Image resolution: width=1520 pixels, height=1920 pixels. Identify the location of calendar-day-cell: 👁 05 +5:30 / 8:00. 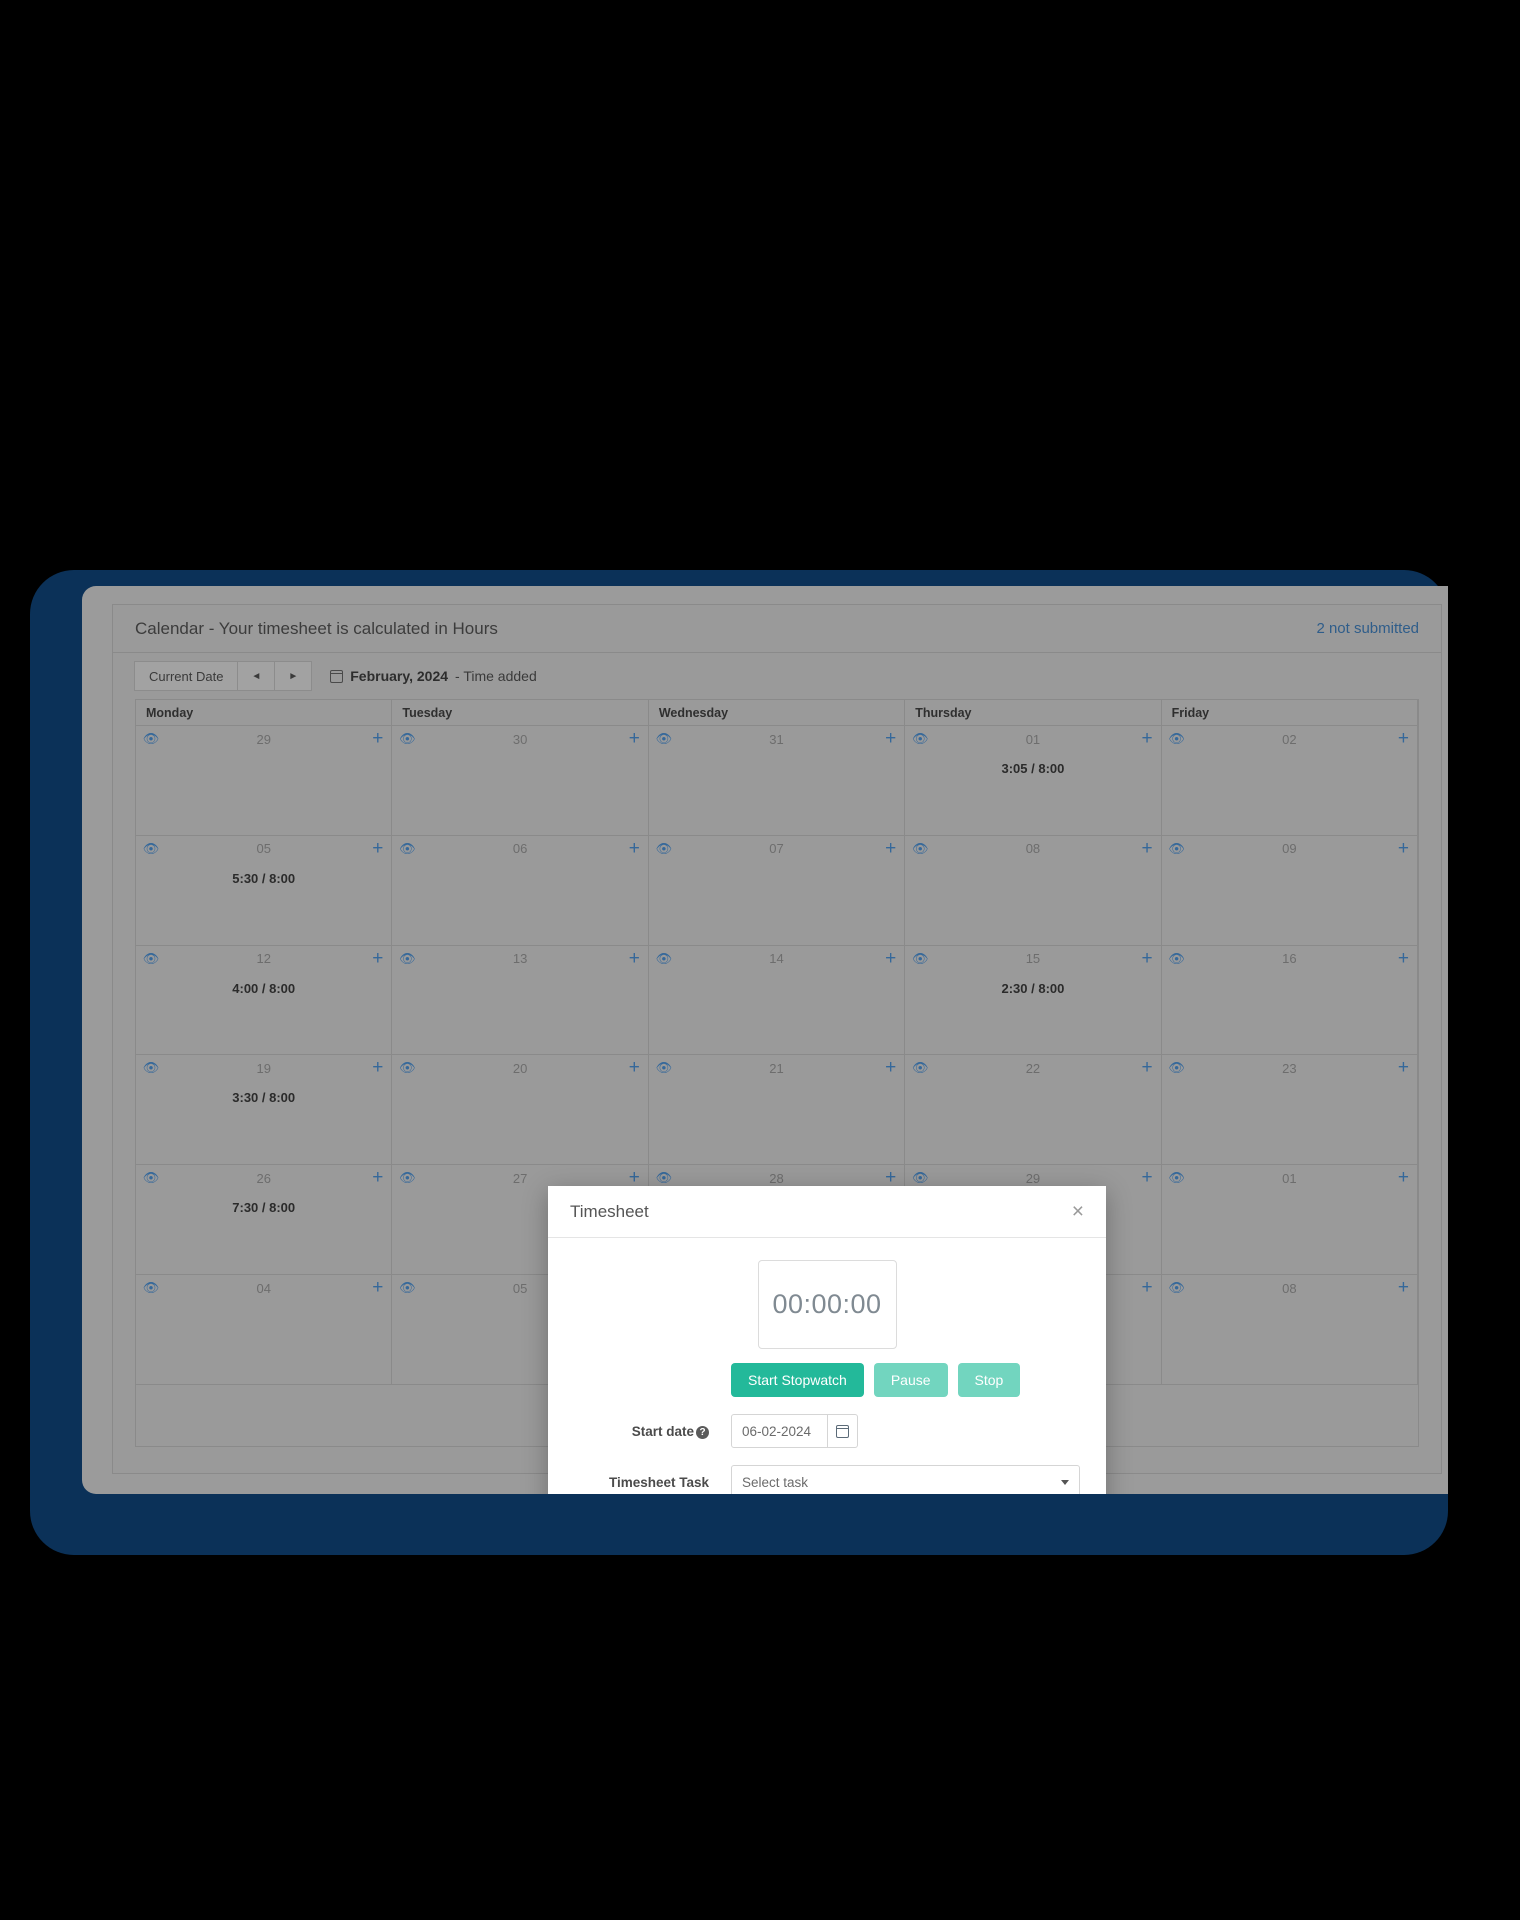
(264, 890).